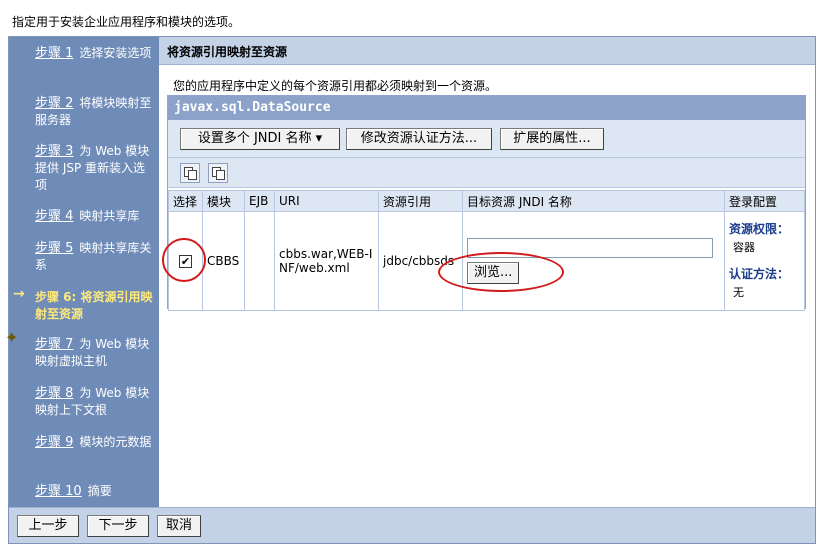 Image resolution: width=822 pixels, height=554 pixels. Describe the element at coordinates (115, 53) in the screenshot. I see `step-1-label: 选择安装选项` at that location.